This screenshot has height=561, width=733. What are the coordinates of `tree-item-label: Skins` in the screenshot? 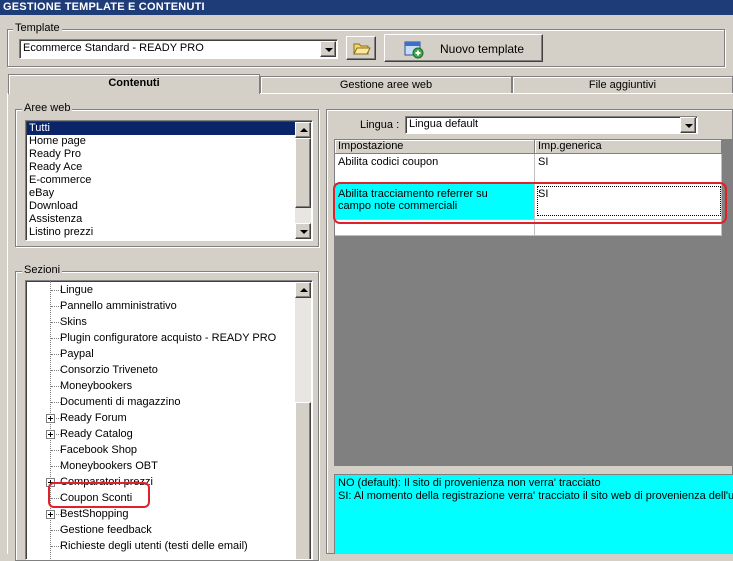 It's located at (73, 322).